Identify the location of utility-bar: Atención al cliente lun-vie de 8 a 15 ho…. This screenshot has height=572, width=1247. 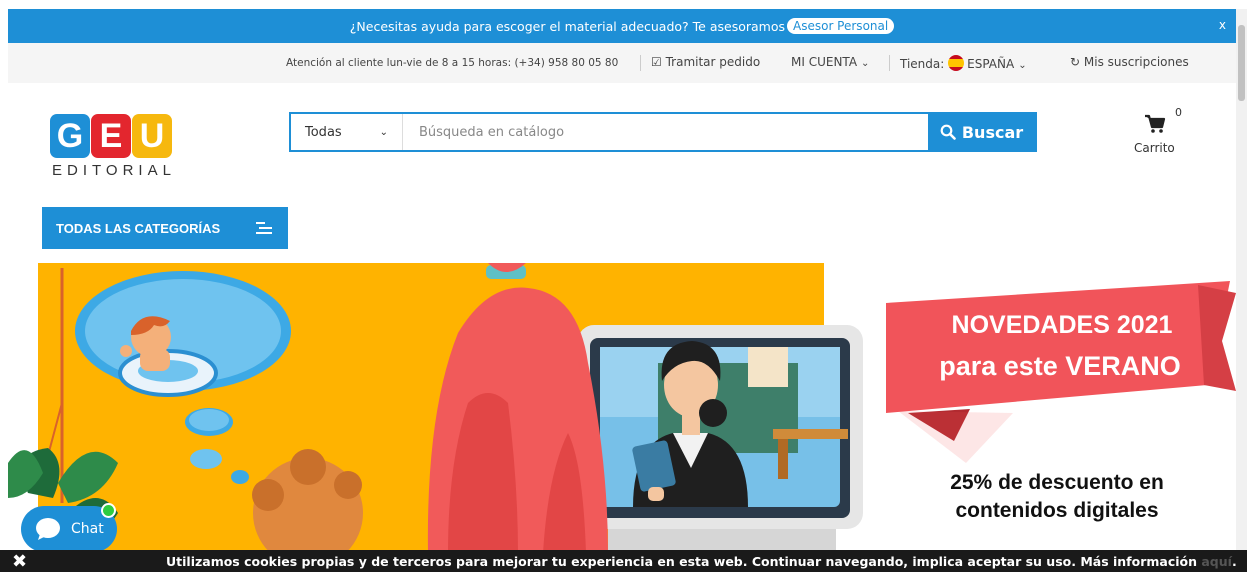
(622, 63).